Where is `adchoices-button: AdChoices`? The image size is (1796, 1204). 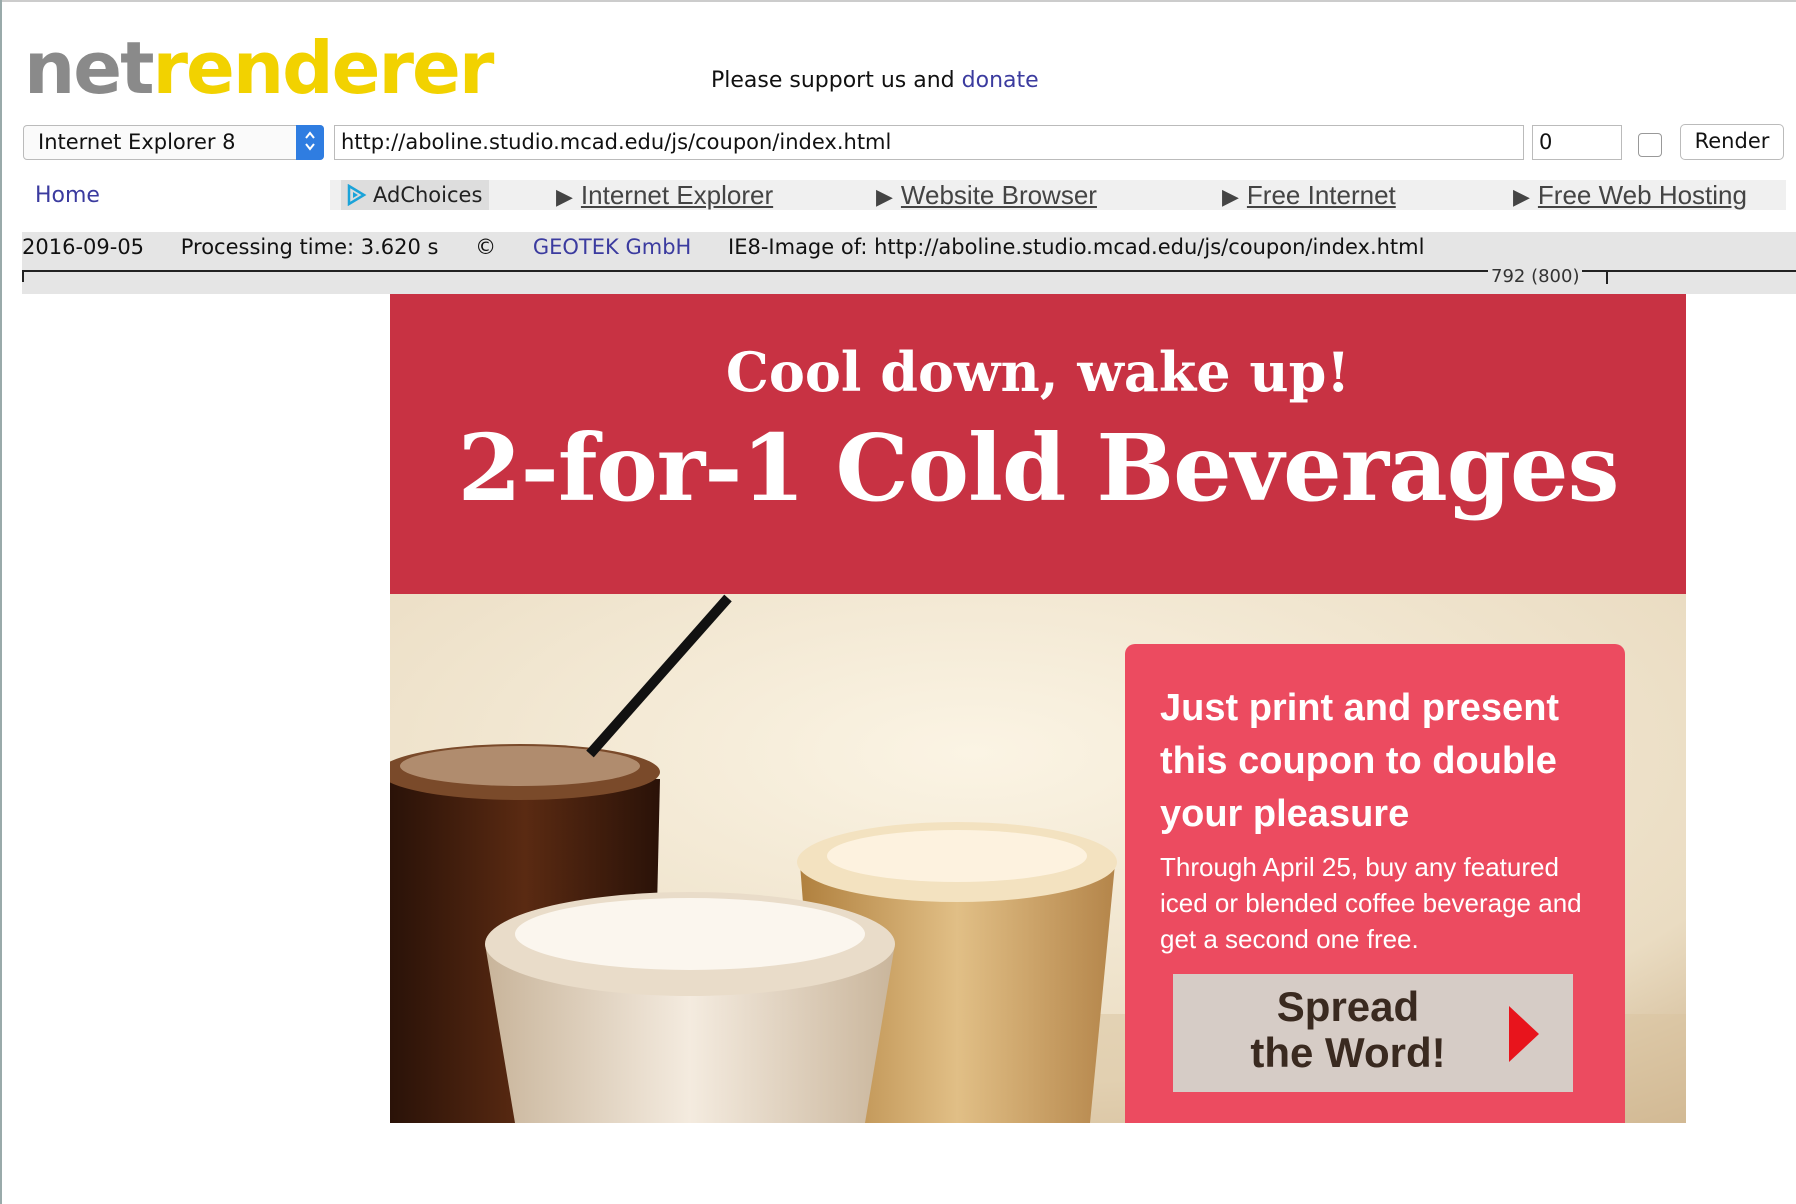
adchoices-button: AdChoices is located at coordinates (415, 195).